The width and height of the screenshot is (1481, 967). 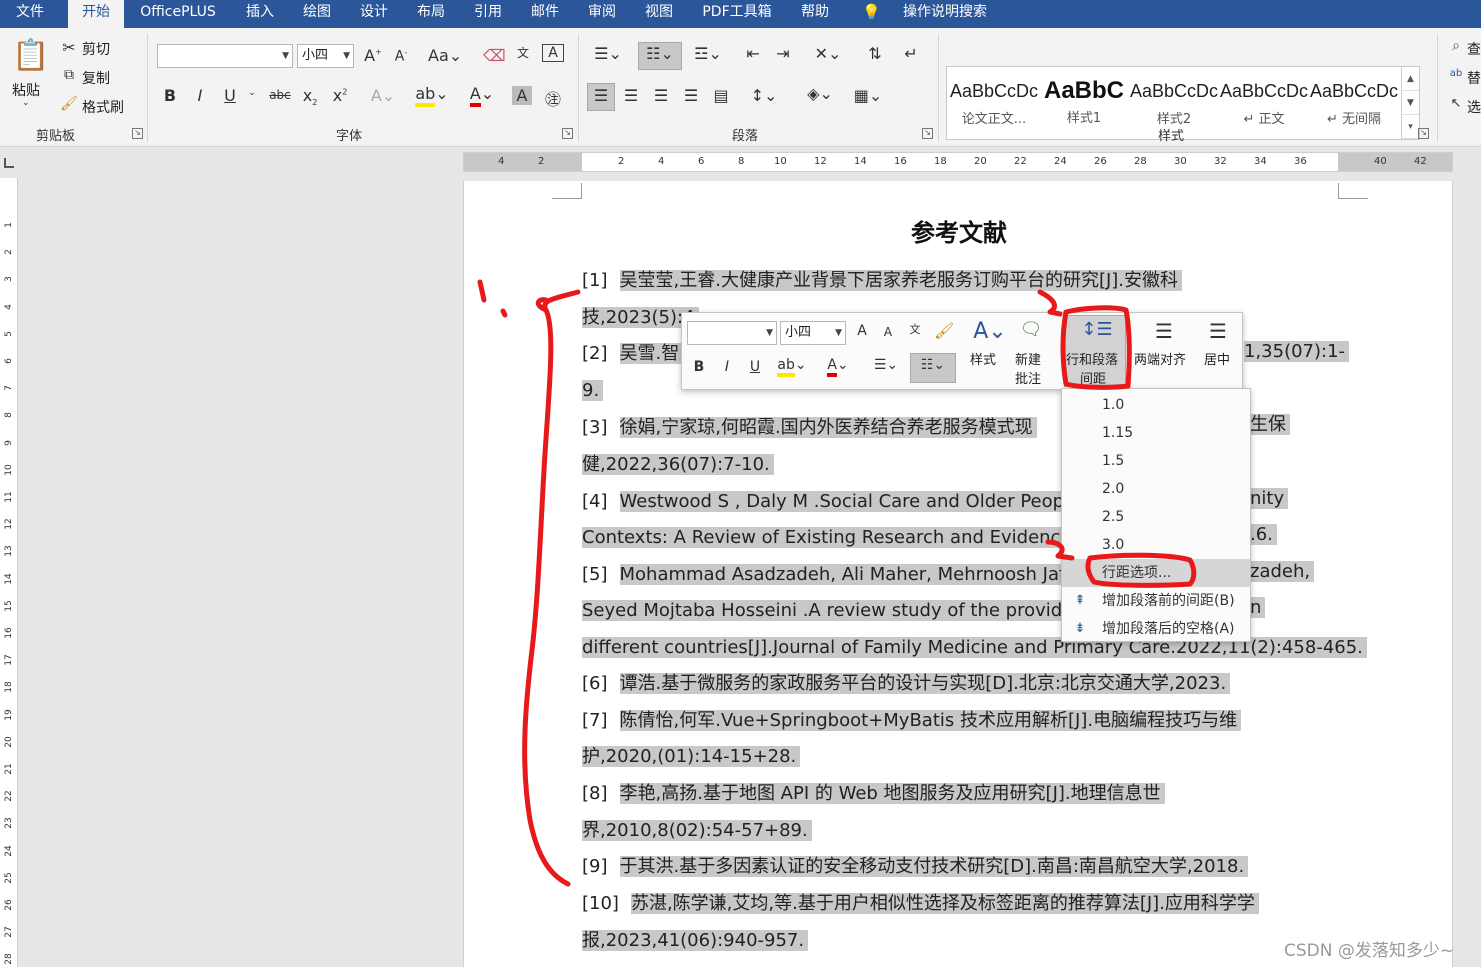 What do you see at coordinates (721, 95) in the screenshot?
I see `distributed-icon: ▤` at bounding box center [721, 95].